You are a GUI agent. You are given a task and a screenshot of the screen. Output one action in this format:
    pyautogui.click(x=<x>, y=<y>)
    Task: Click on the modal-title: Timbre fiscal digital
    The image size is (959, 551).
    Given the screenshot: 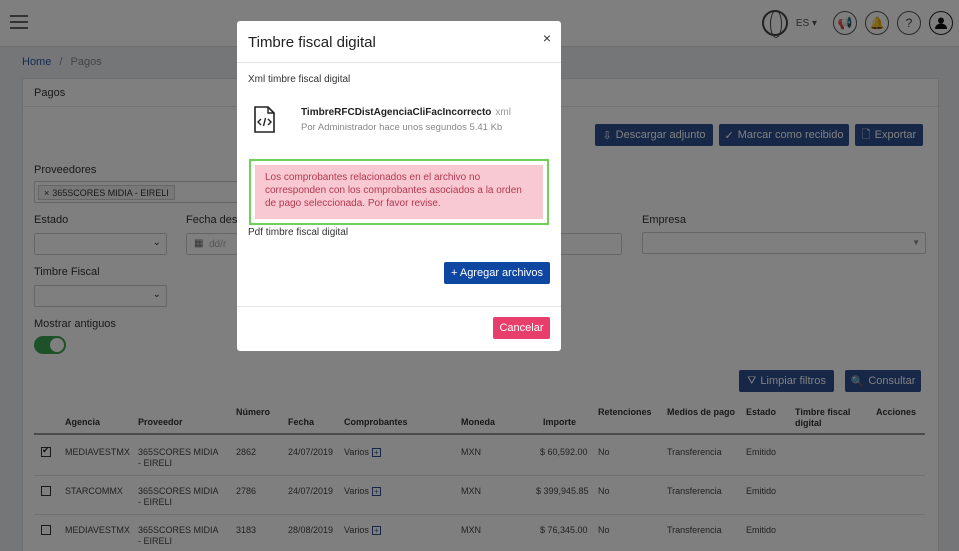 What is the action you would take?
    pyautogui.click(x=312, y=42)
    